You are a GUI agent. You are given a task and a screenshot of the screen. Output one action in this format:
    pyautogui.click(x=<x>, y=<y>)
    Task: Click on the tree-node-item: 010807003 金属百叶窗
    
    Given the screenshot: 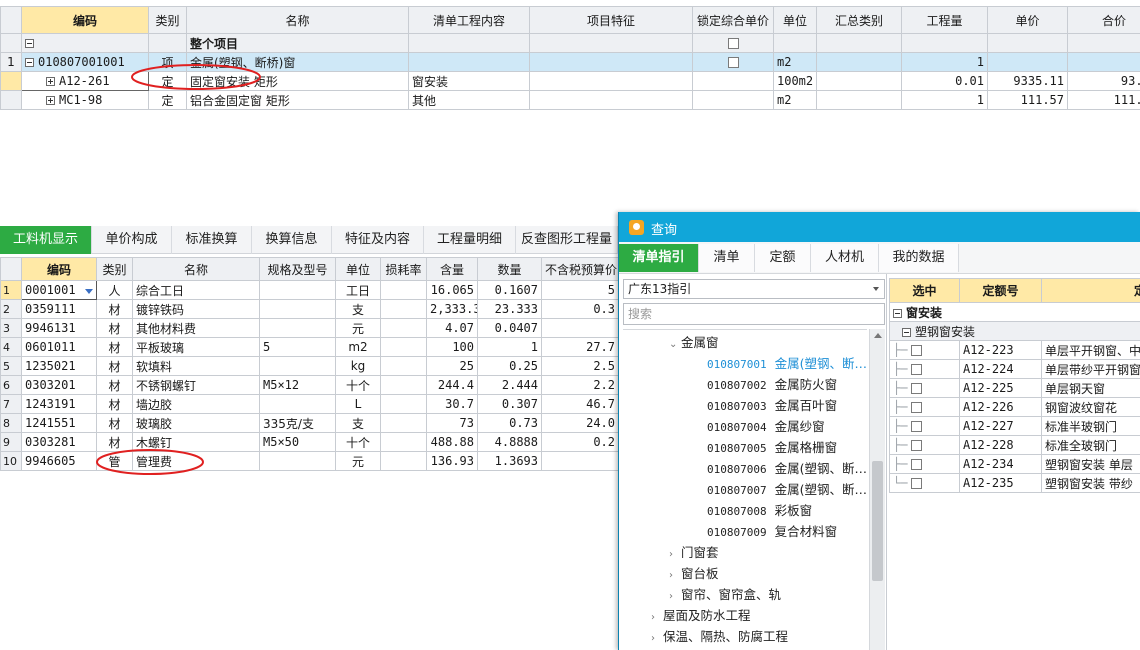 What is the action you would take?
    pyautogui.click(x=772, y=405)
    